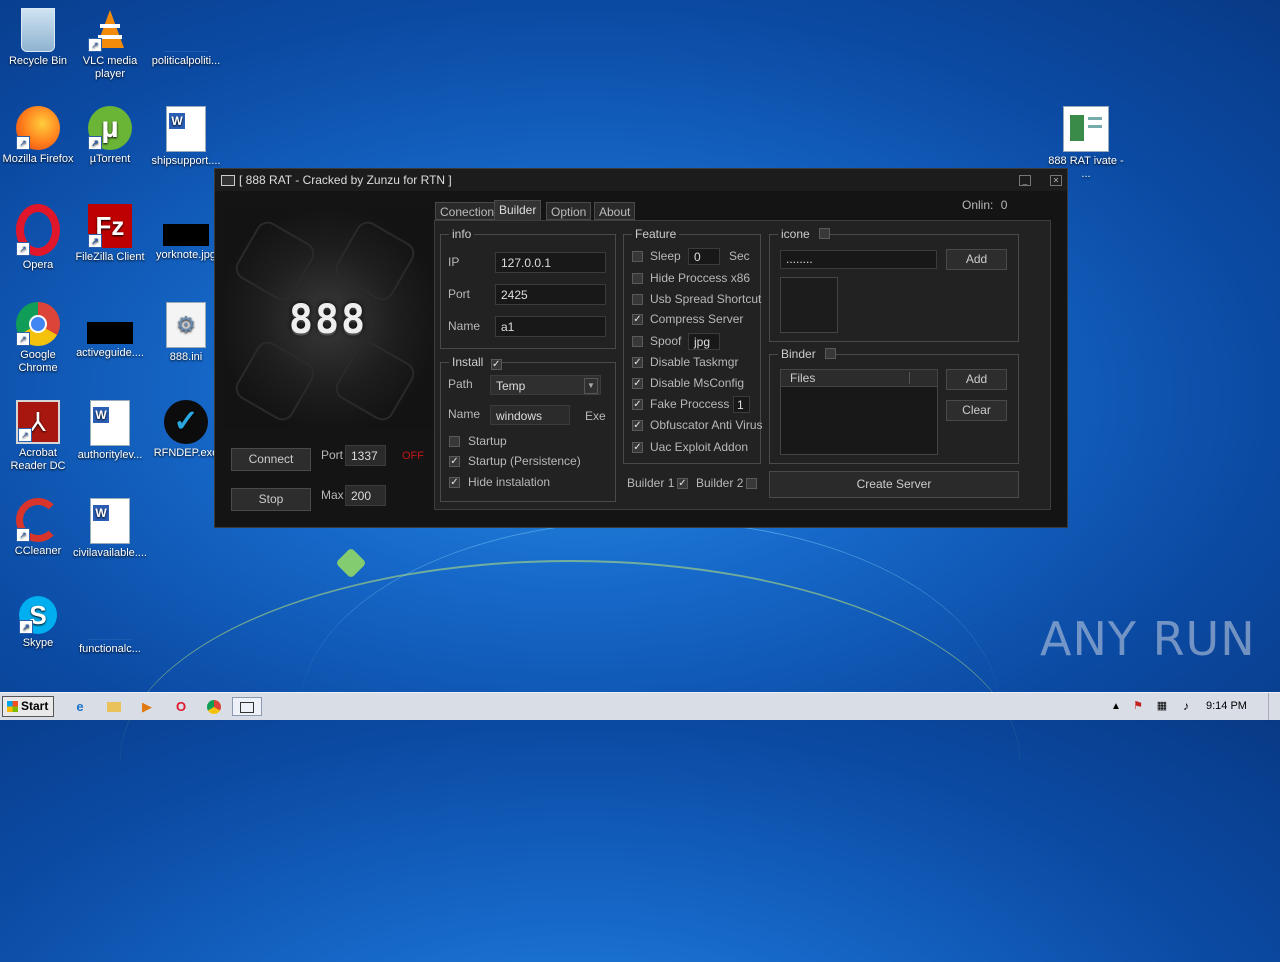  I want to click on disable-msconfig-checkbox: ✓, so click(637, 383).